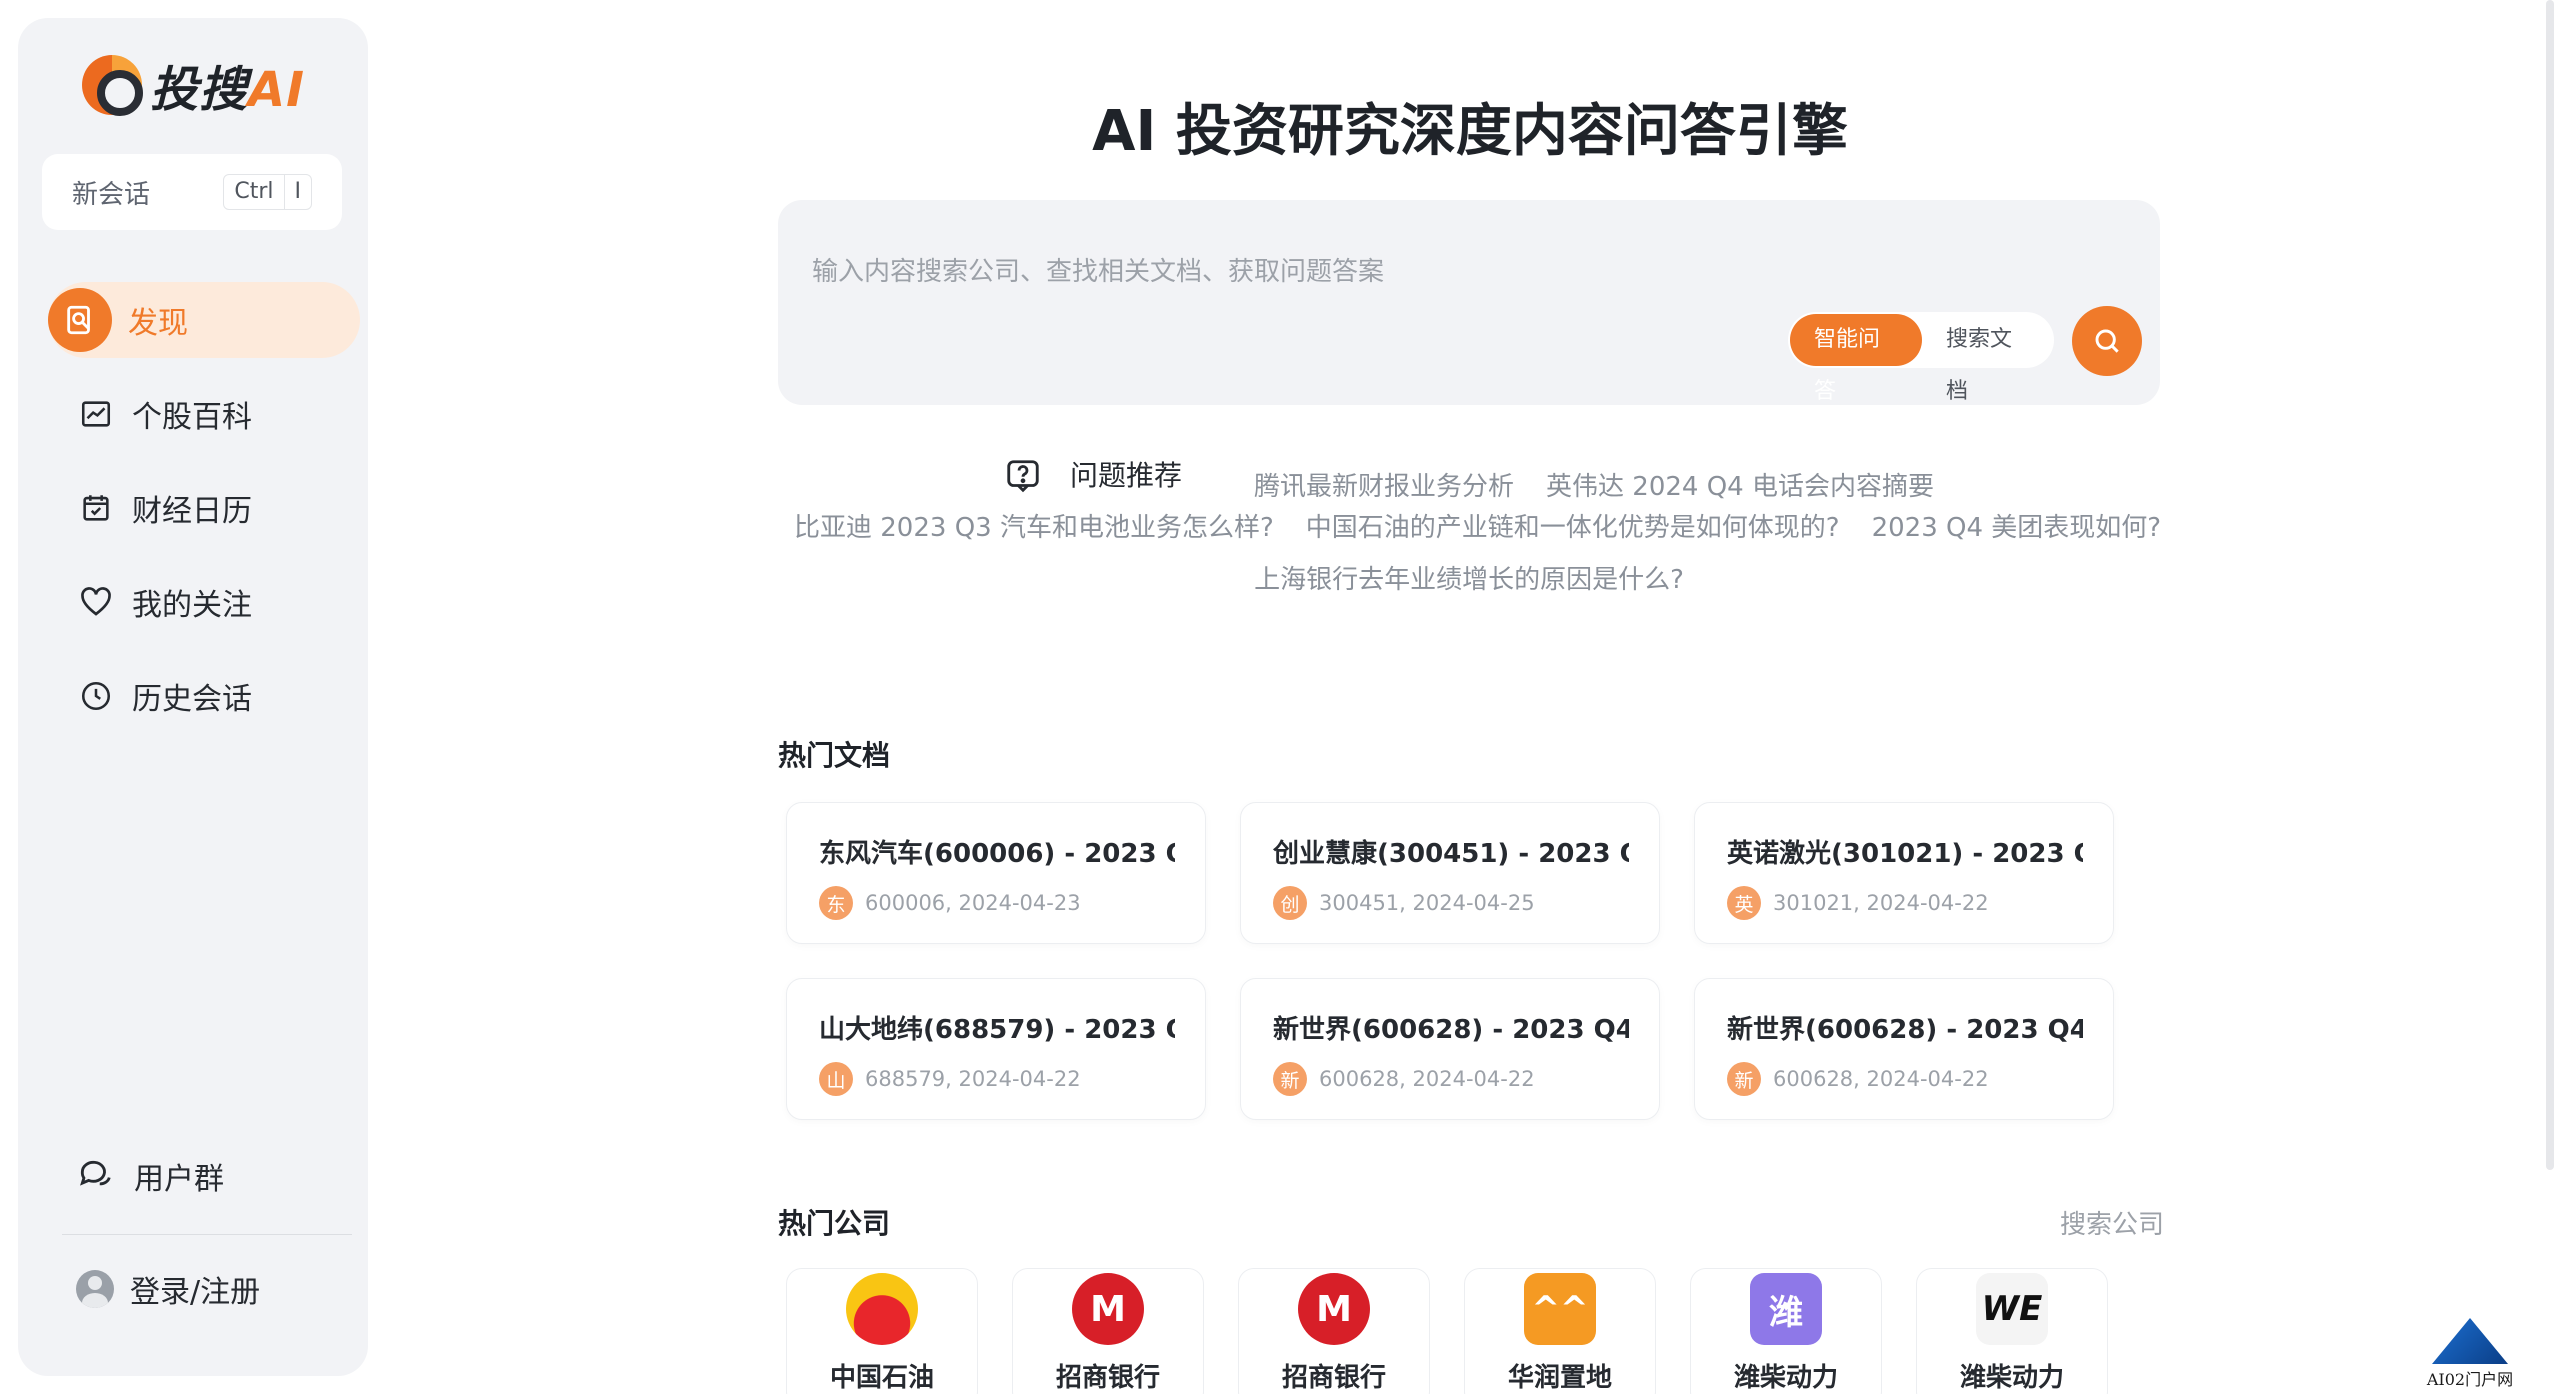 The width and height of the screenshot is (2558, 1394). What do you see at coordinates (973, 1079) in the screenshot?
I see `doc-meta: 688579, 2024-04-22` at bounding box center [973, 1079].